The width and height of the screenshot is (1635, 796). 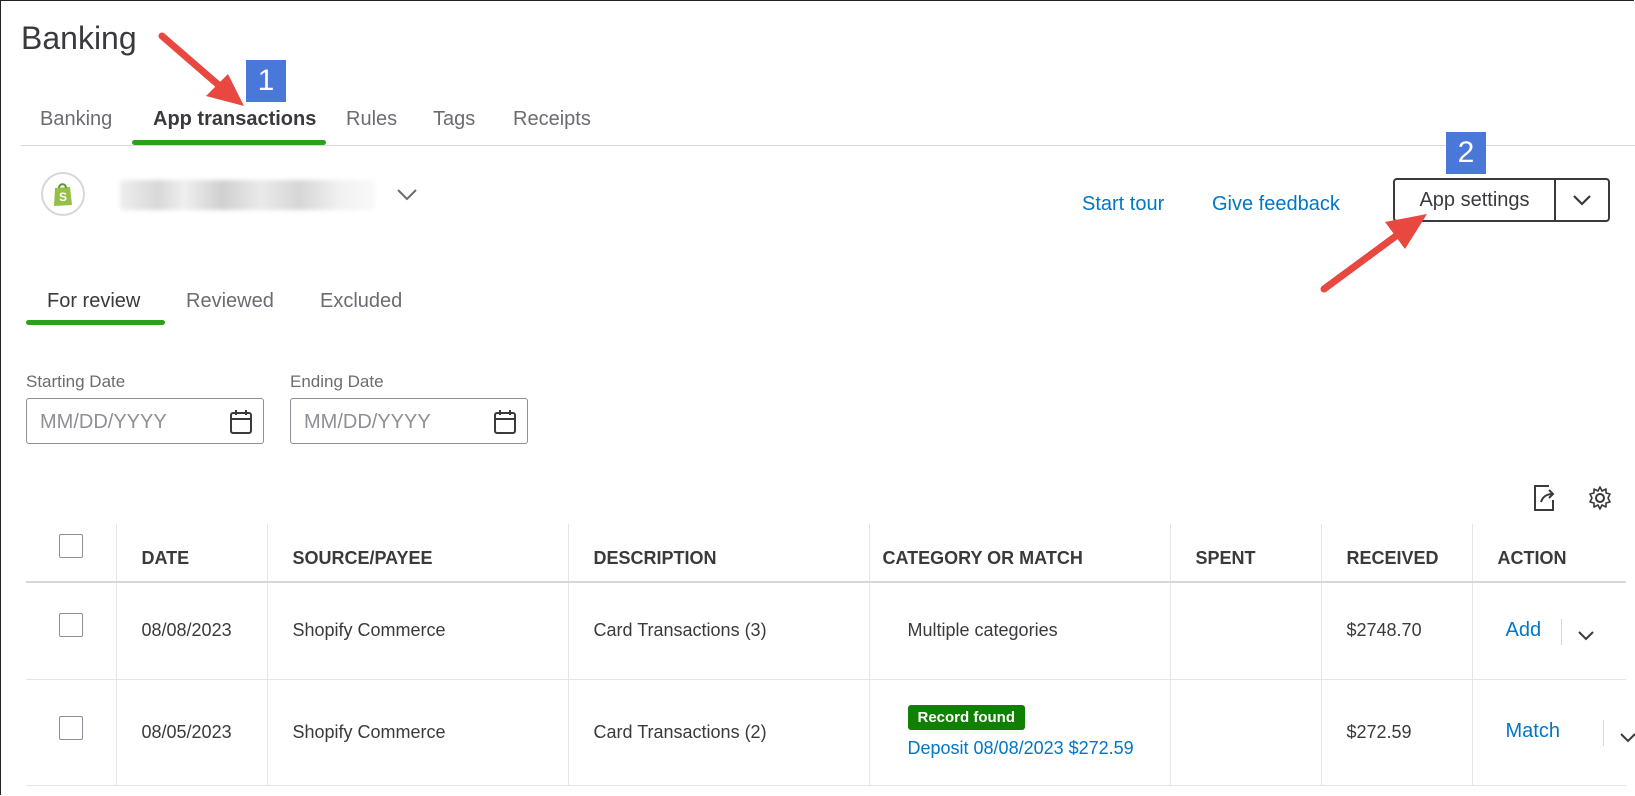 What do you see at coordinates (1039, 748) in the screenshot?
I see `match-record-link: Deposit 08/08/2023 $272.59` at bounding box center [1039, 748].